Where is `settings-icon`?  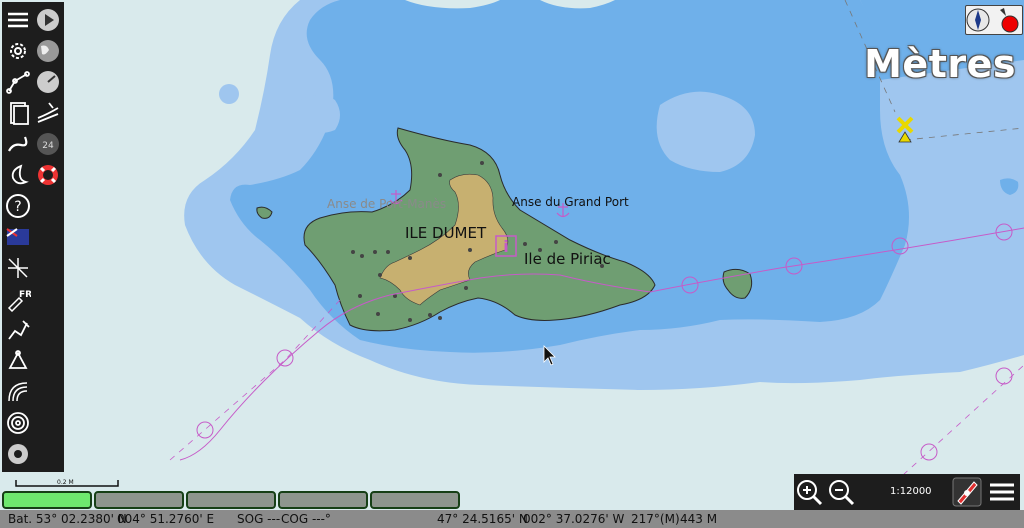
settings-icon is located at coordinates (18, 51).